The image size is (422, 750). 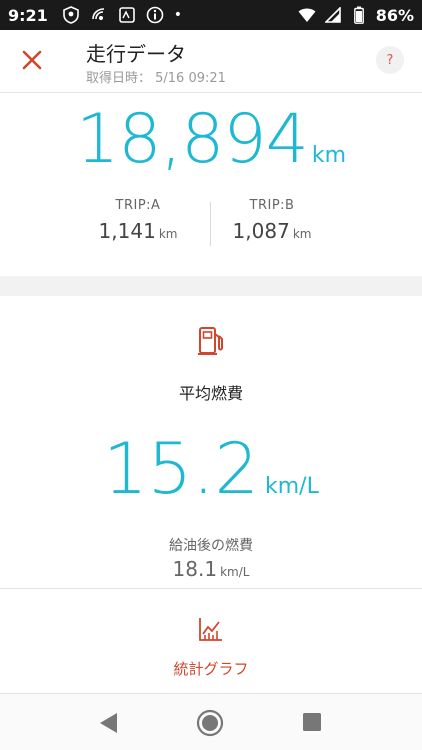 What do you see at coordinates (261, 231) in the screenshot?
I see `trip-b-value: 1,087` at bounding box center [261, 231].